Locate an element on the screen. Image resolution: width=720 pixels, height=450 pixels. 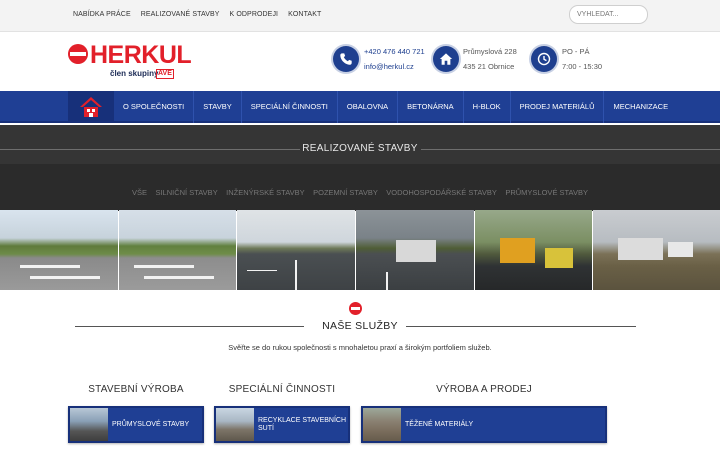
service-card-label: PRŮMYSLOVÉ STAVBY is located at coordinates (151, 424).